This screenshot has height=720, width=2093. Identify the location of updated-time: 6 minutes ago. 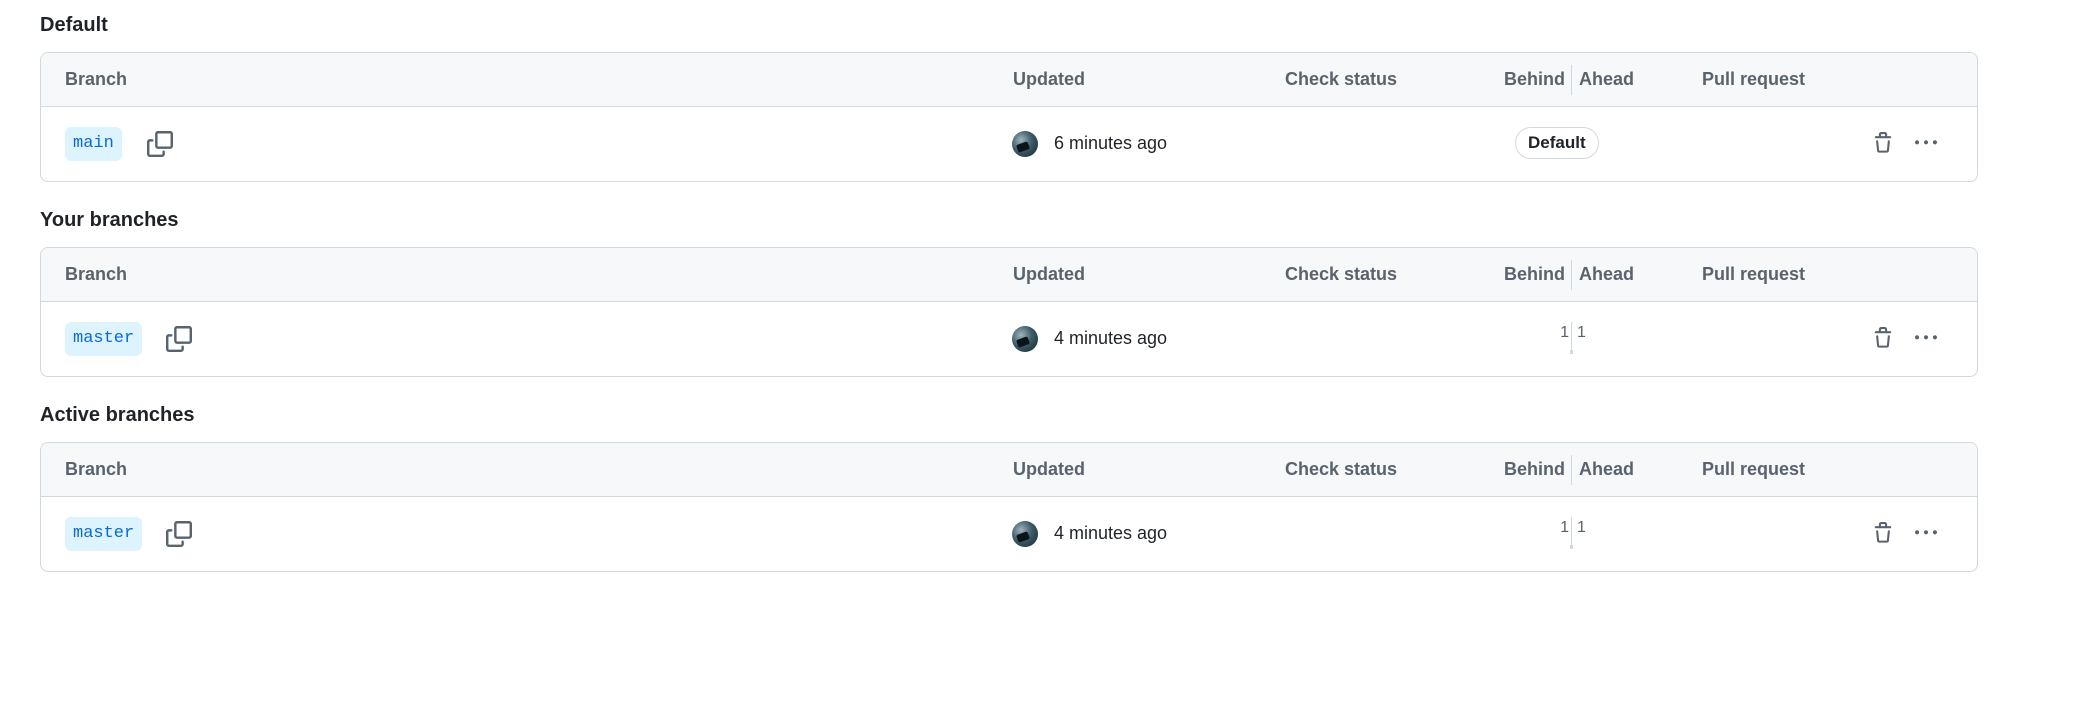
(1111, 143).